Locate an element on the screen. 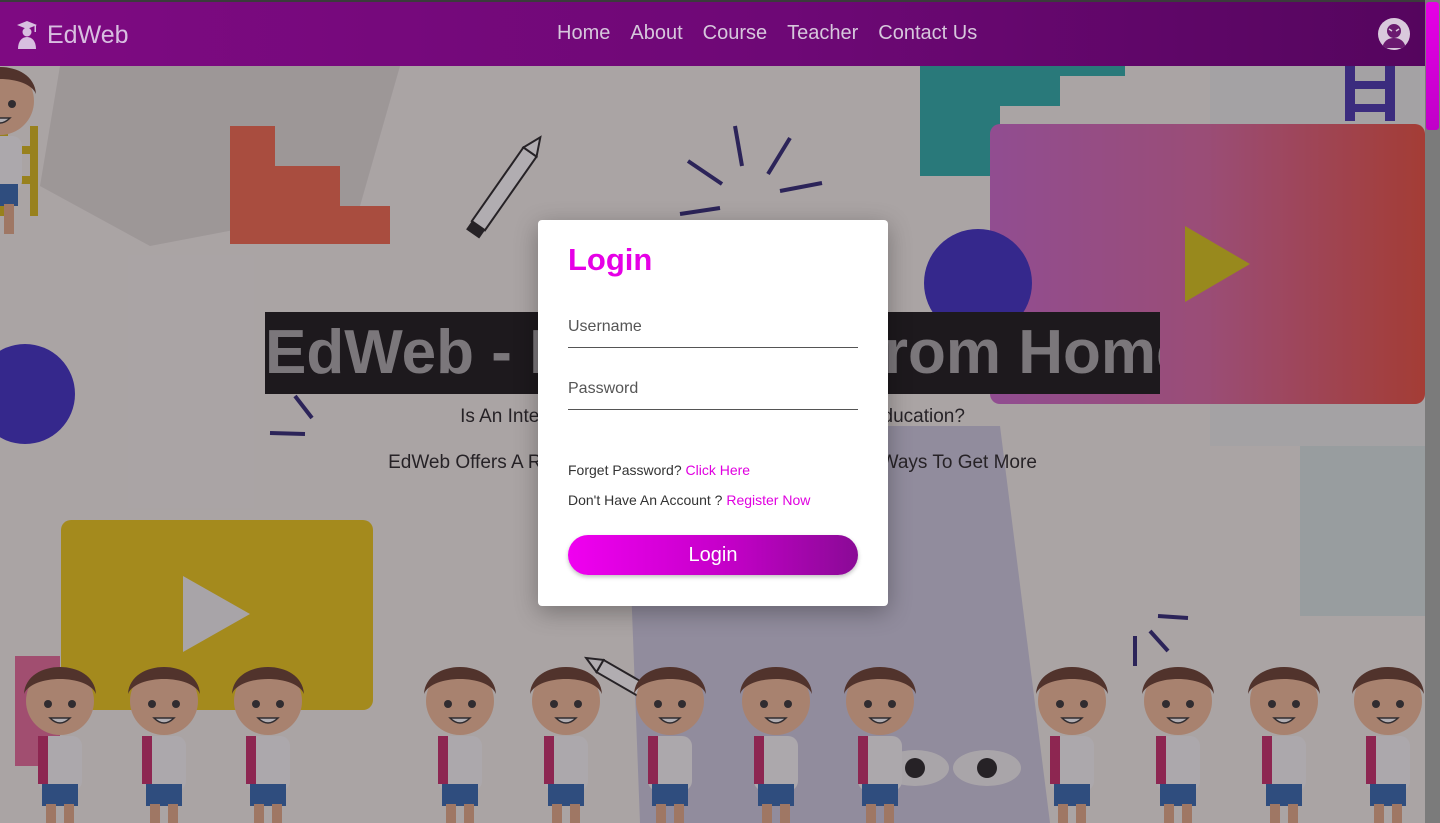 The image size is (1440, 823). forgot-password-link: Click Here is located at coordinates (718, 470).